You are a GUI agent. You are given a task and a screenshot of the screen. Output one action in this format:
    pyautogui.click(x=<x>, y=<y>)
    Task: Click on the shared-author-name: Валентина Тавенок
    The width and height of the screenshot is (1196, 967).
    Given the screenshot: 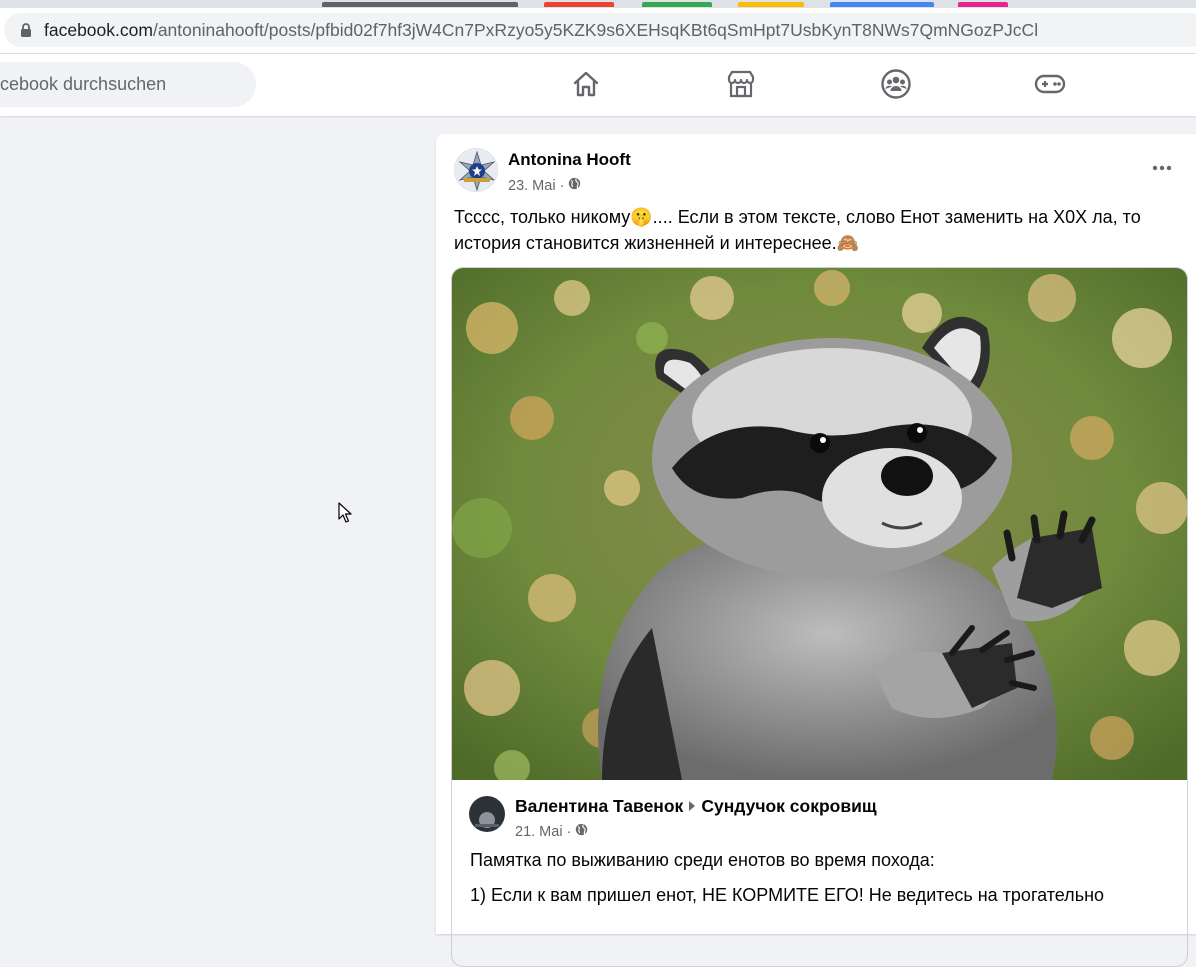 What is the action you would take?
    pyautogui.click(x=599, y=806)
    